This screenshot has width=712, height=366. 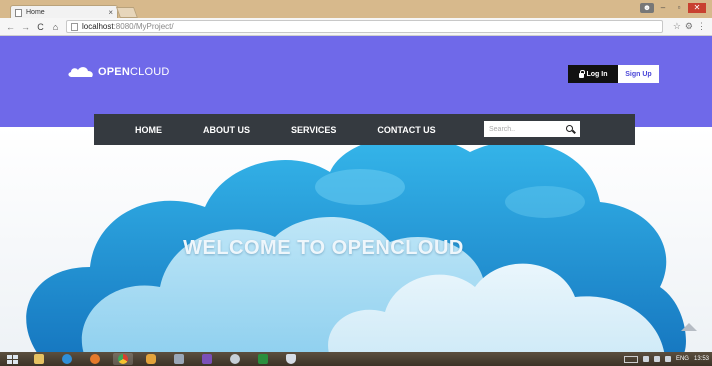 I want to click on site-logo: OPENCLOUD, so click(x=118, y=72).